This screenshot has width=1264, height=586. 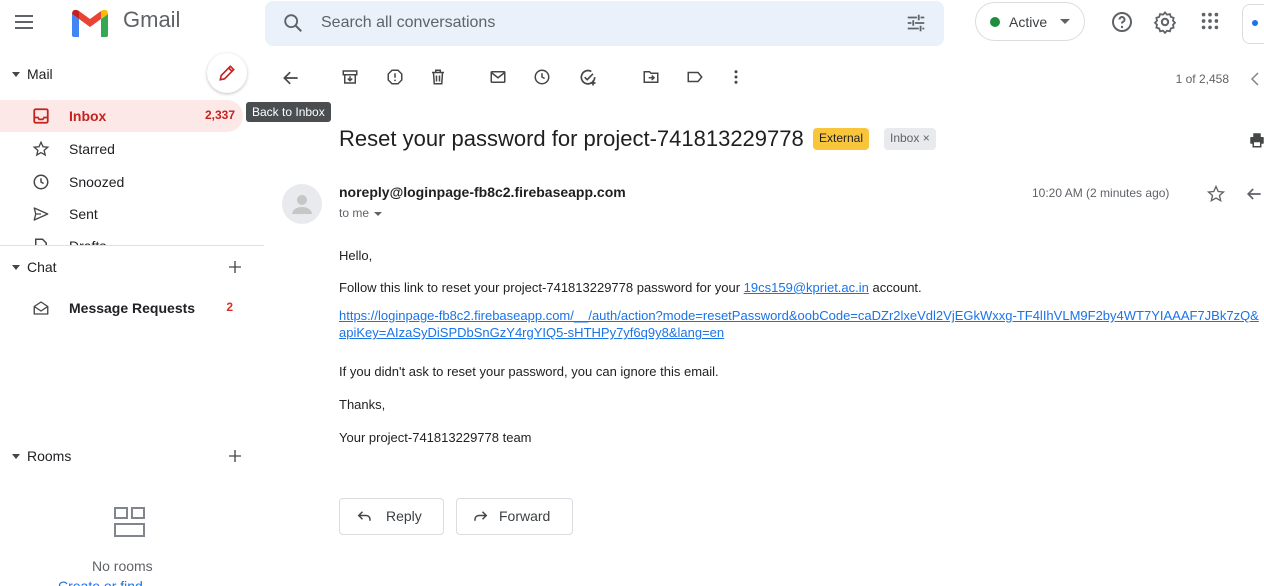 I want to click on unread-count: 2, so click(x=229, y=307).